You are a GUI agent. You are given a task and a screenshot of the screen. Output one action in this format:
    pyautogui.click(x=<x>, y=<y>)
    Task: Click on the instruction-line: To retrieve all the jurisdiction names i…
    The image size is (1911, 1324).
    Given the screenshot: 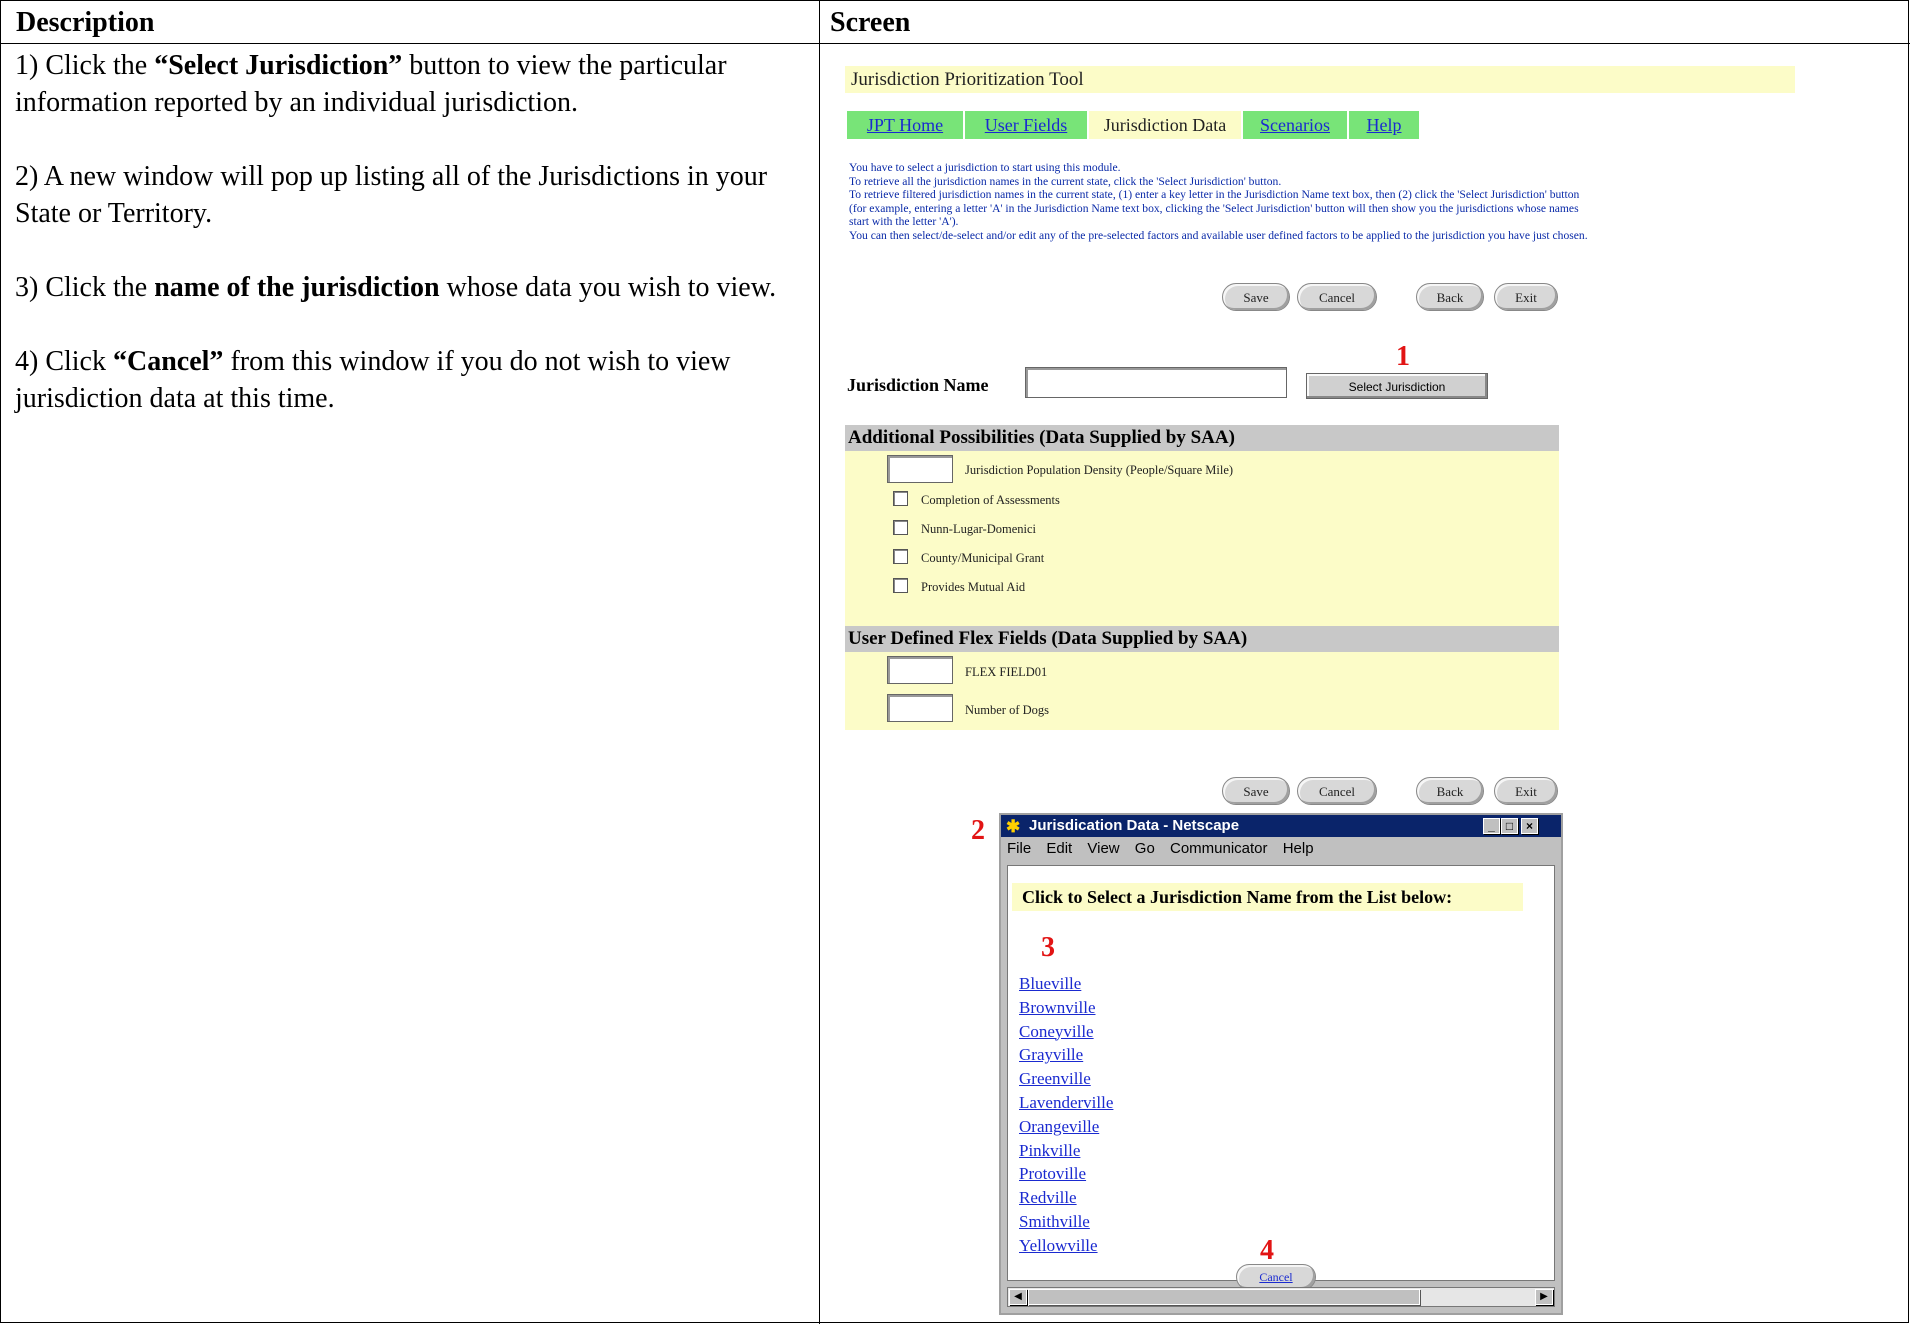 What is the action you would take?
    pyautogui.click(x=1065, y=181)
    